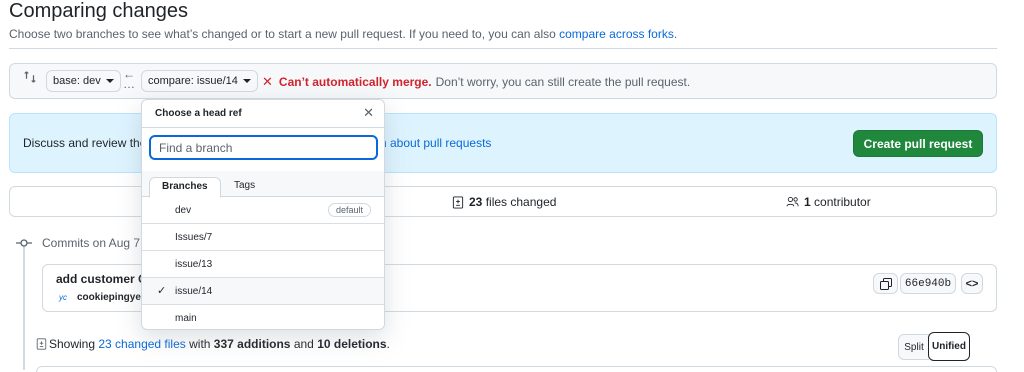 The width and height of the screenshot is (1024, 372). I want to click on people-icon, so click(792, 201).